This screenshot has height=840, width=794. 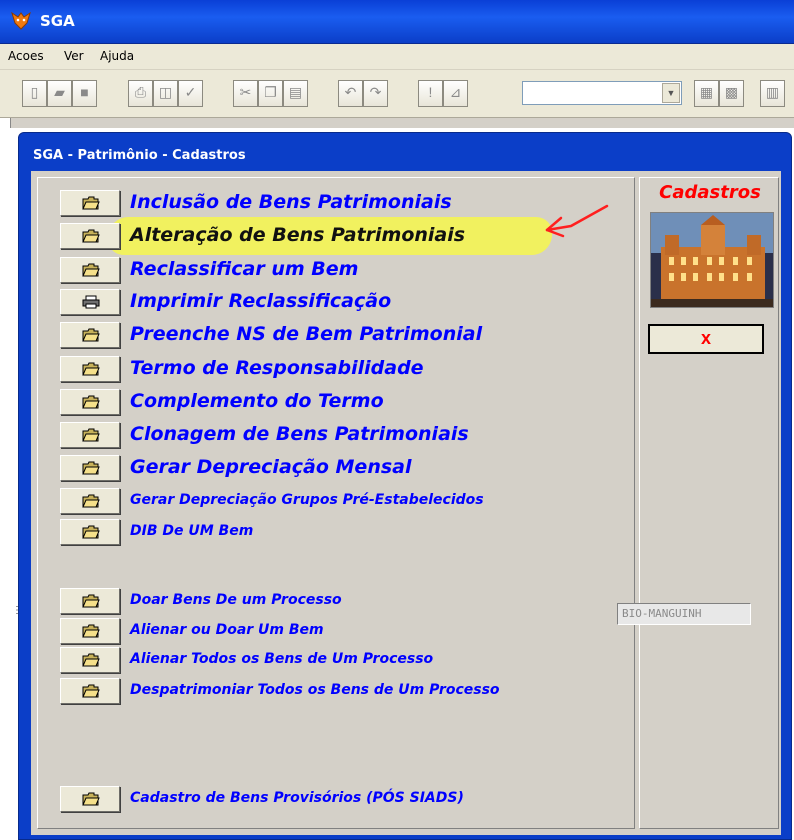 I want to click on new-document-button: ▯, so click(x=34, y=93).